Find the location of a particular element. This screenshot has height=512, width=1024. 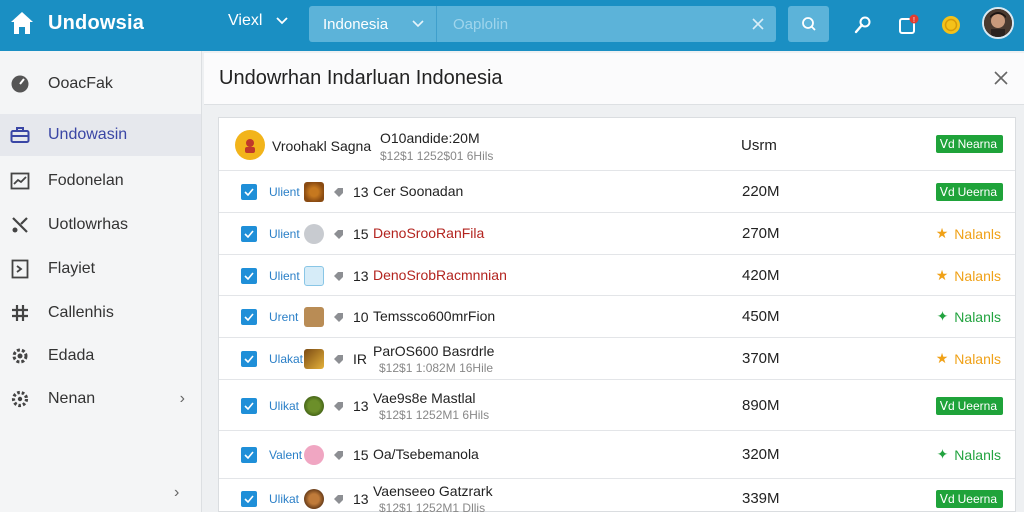

leaf-icon: ✦ is located at coordinates (942, 316).